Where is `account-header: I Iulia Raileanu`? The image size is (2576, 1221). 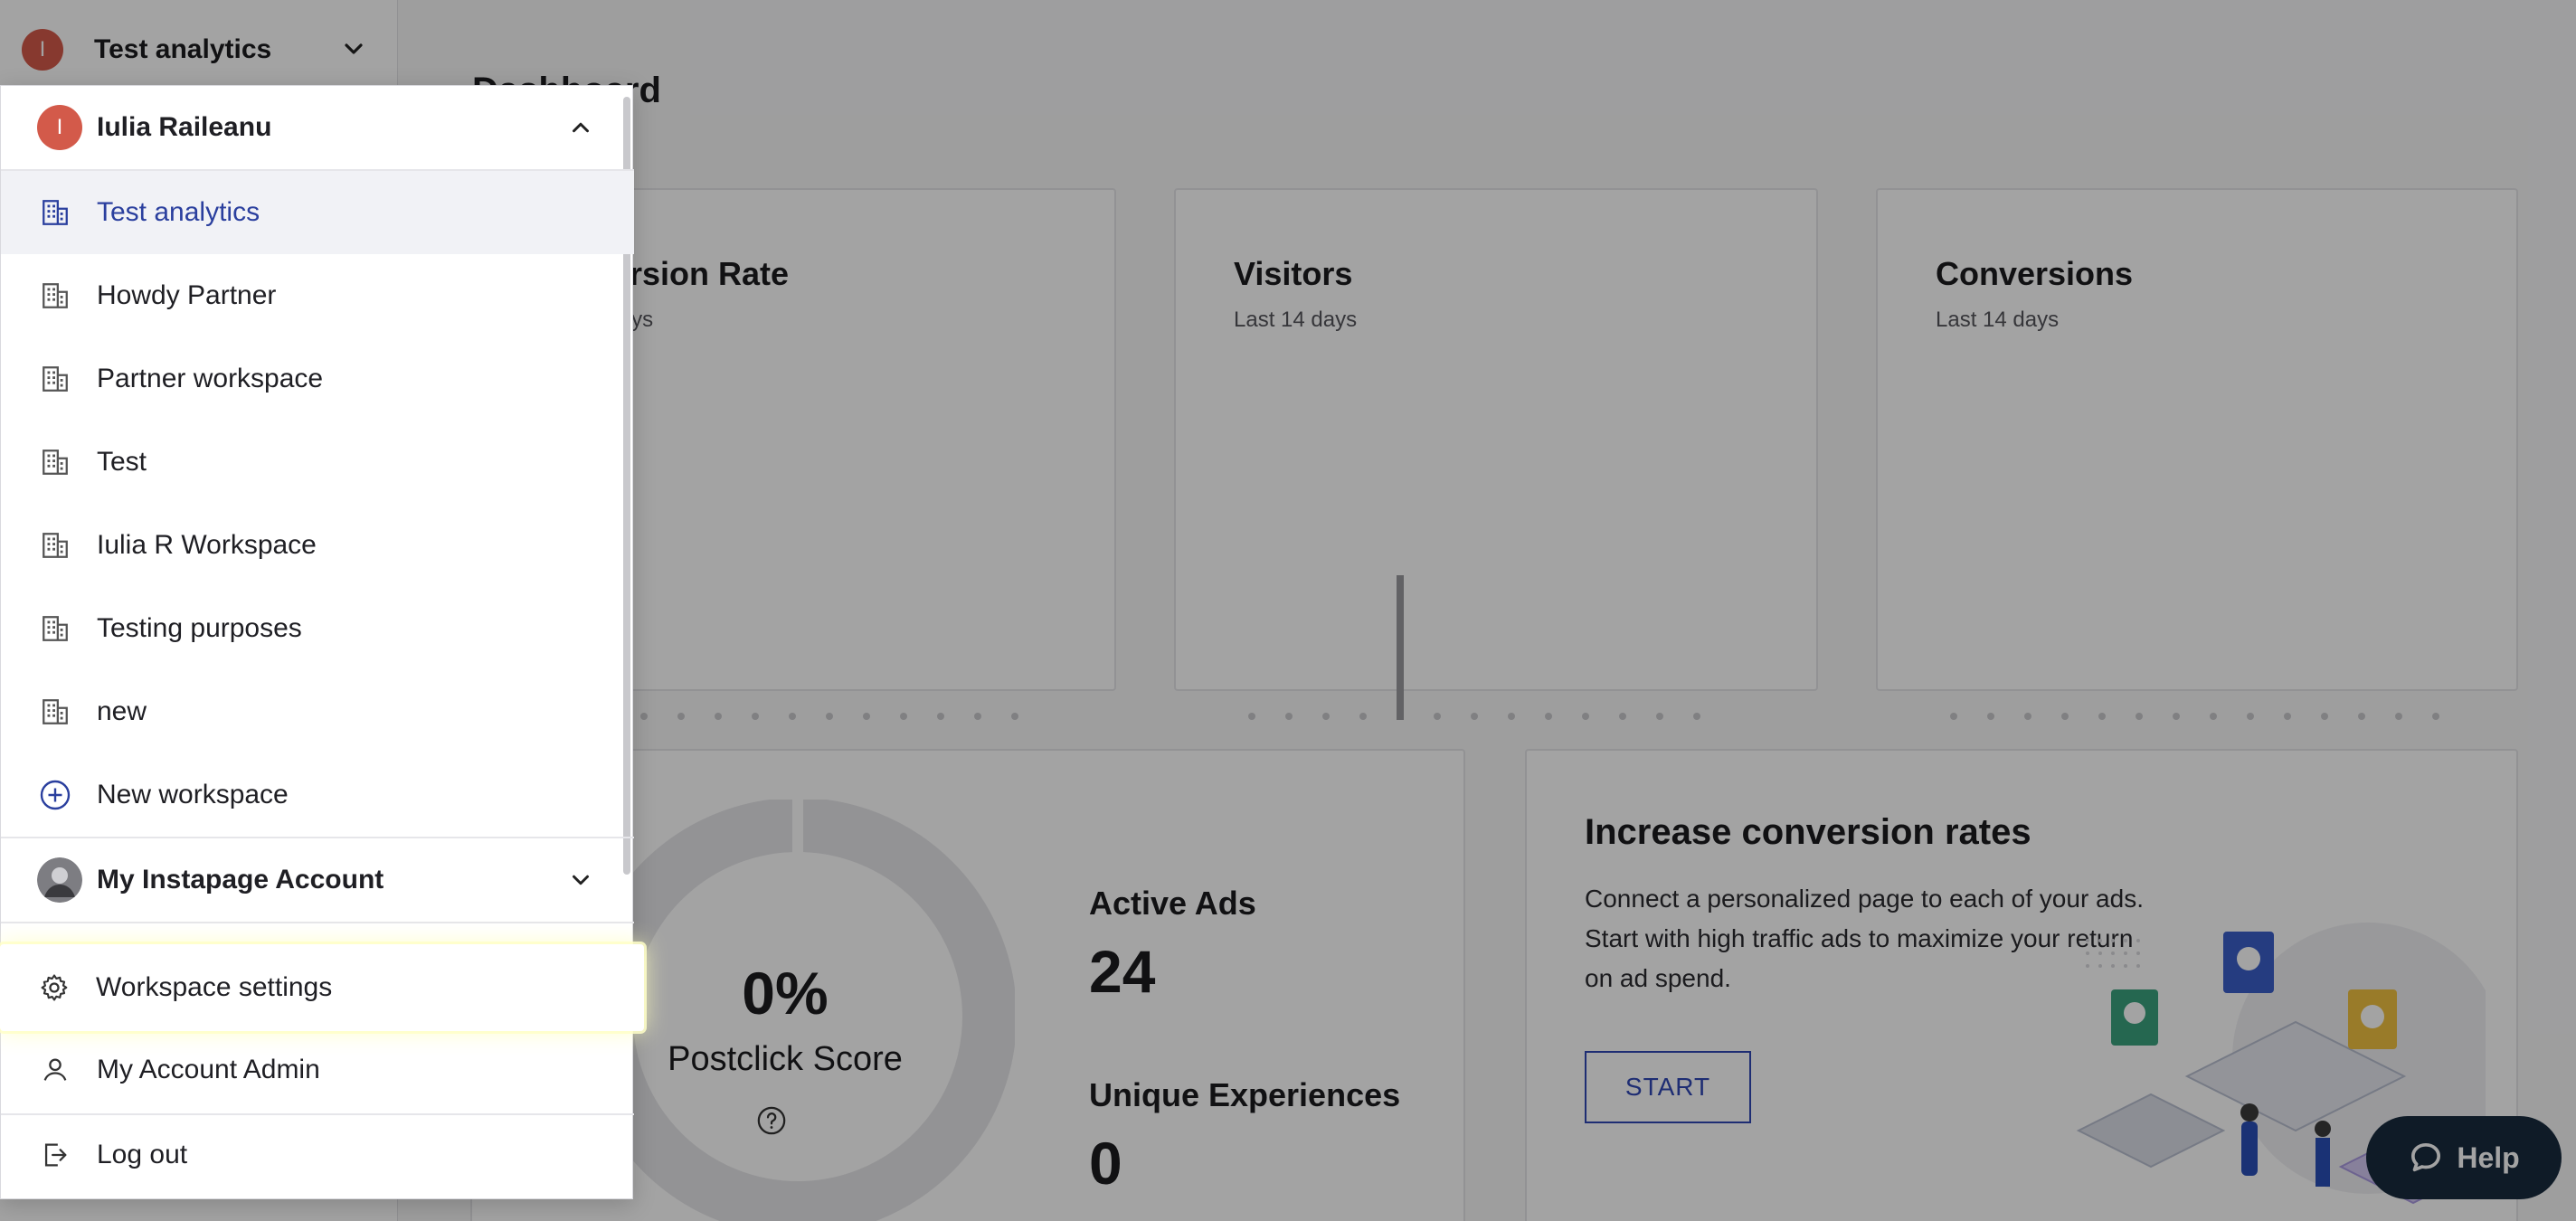
account-header: I Iulia Raileanu is located at coordinates (317, 128).